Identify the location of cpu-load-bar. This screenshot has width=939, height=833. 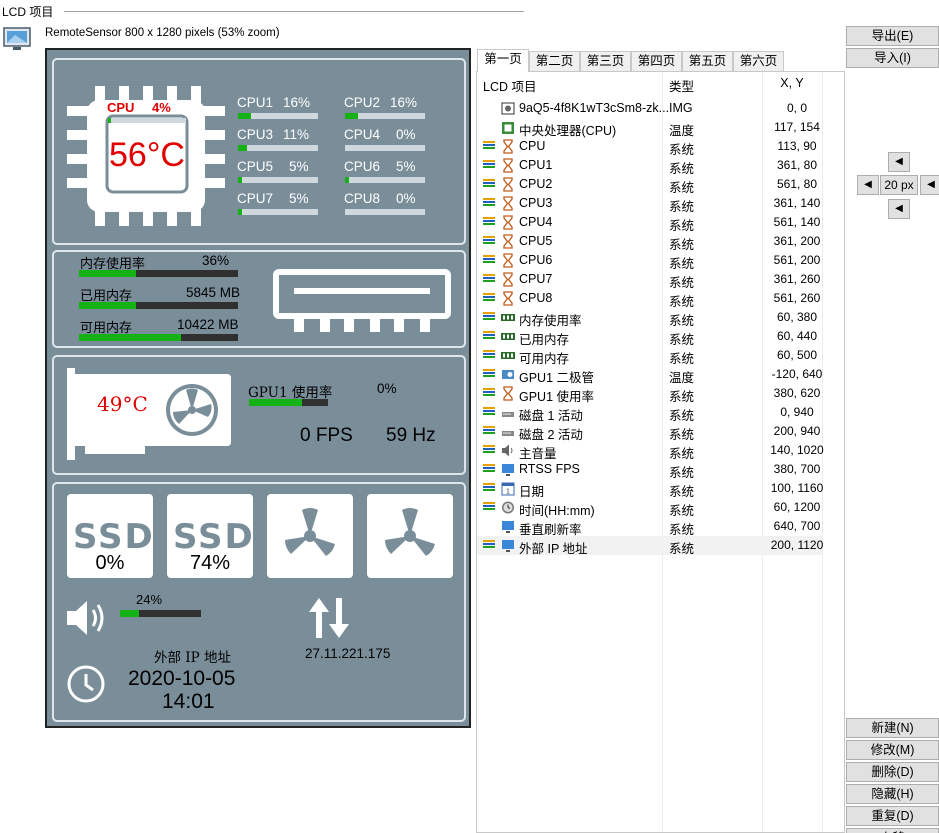
(147, 120).